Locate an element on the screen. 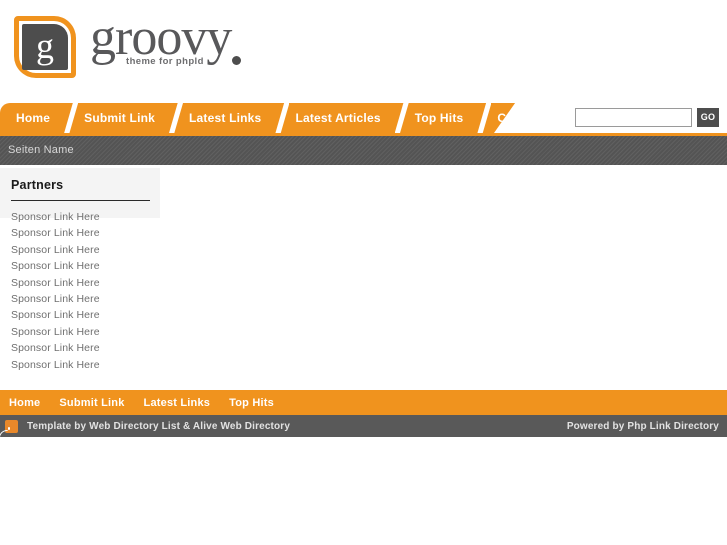 The width and height of the screenshot is (727, 545). nav-item-latest-articles: Latest Articles is located at coordinates (337, 118).